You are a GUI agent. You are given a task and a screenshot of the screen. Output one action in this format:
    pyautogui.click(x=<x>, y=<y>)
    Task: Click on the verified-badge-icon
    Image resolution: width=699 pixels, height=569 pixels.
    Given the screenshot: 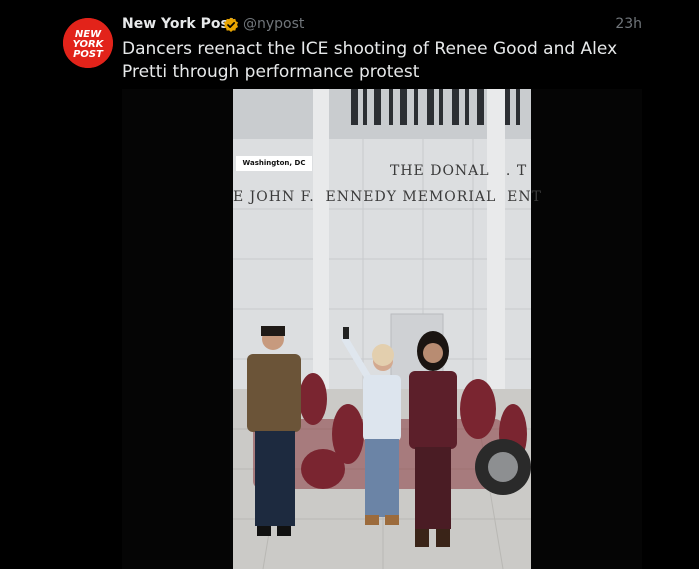 What is the action you would take?
    pyautogui.click(x=231, y=24)
    